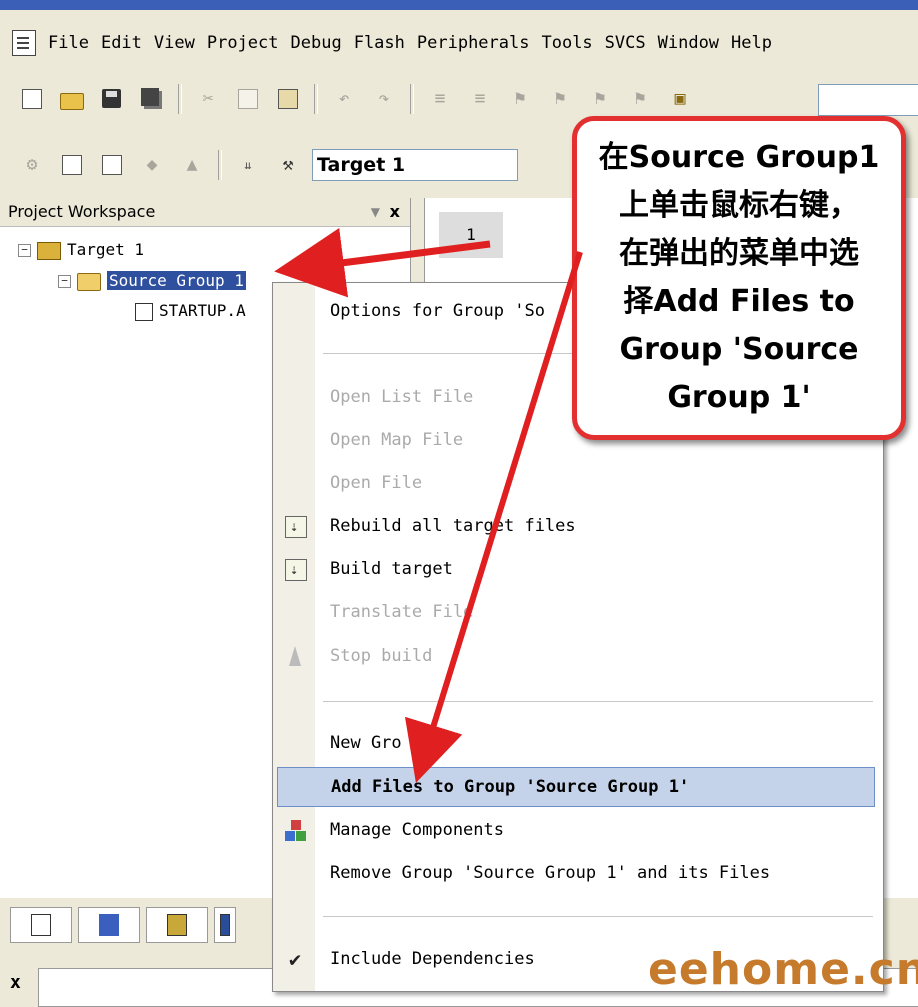 The image size is (918, 1007). Describe the element at coordinates (783, 969) in the screenshot. I see `watermark: eehome.cn` at that location.